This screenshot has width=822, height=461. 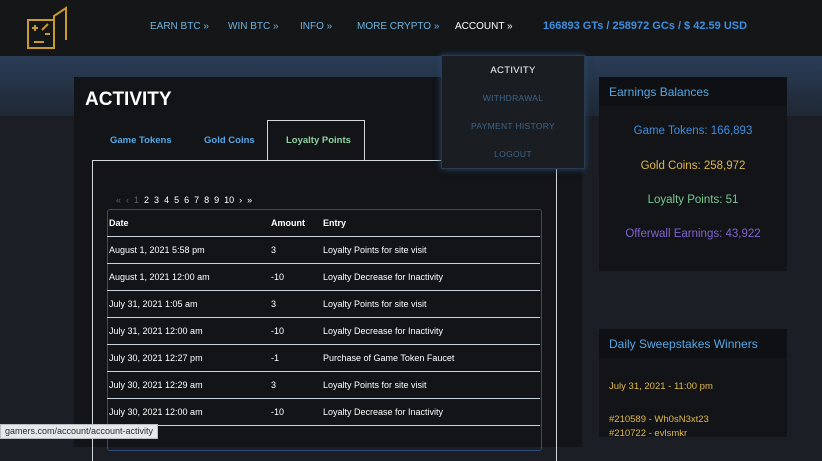 What do you see at coordinates (156, 331) in the screenshot?
I see `table-cell-date: July 31, 2021 12:00 am` at bounding box center [156, 331].